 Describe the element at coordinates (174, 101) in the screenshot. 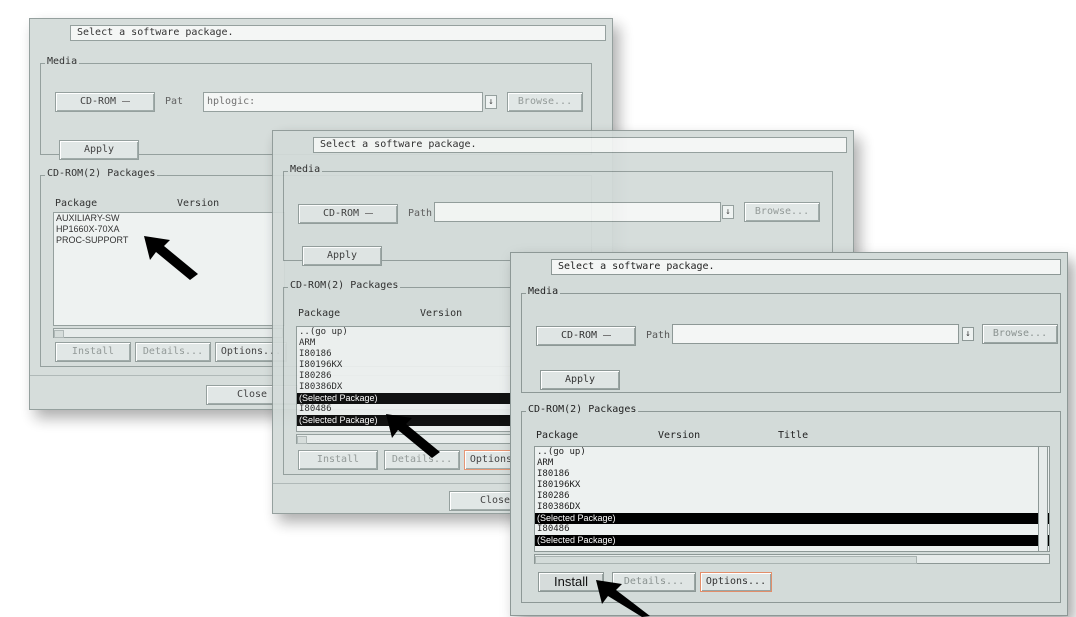

I see `path-label: Pat` at that location.